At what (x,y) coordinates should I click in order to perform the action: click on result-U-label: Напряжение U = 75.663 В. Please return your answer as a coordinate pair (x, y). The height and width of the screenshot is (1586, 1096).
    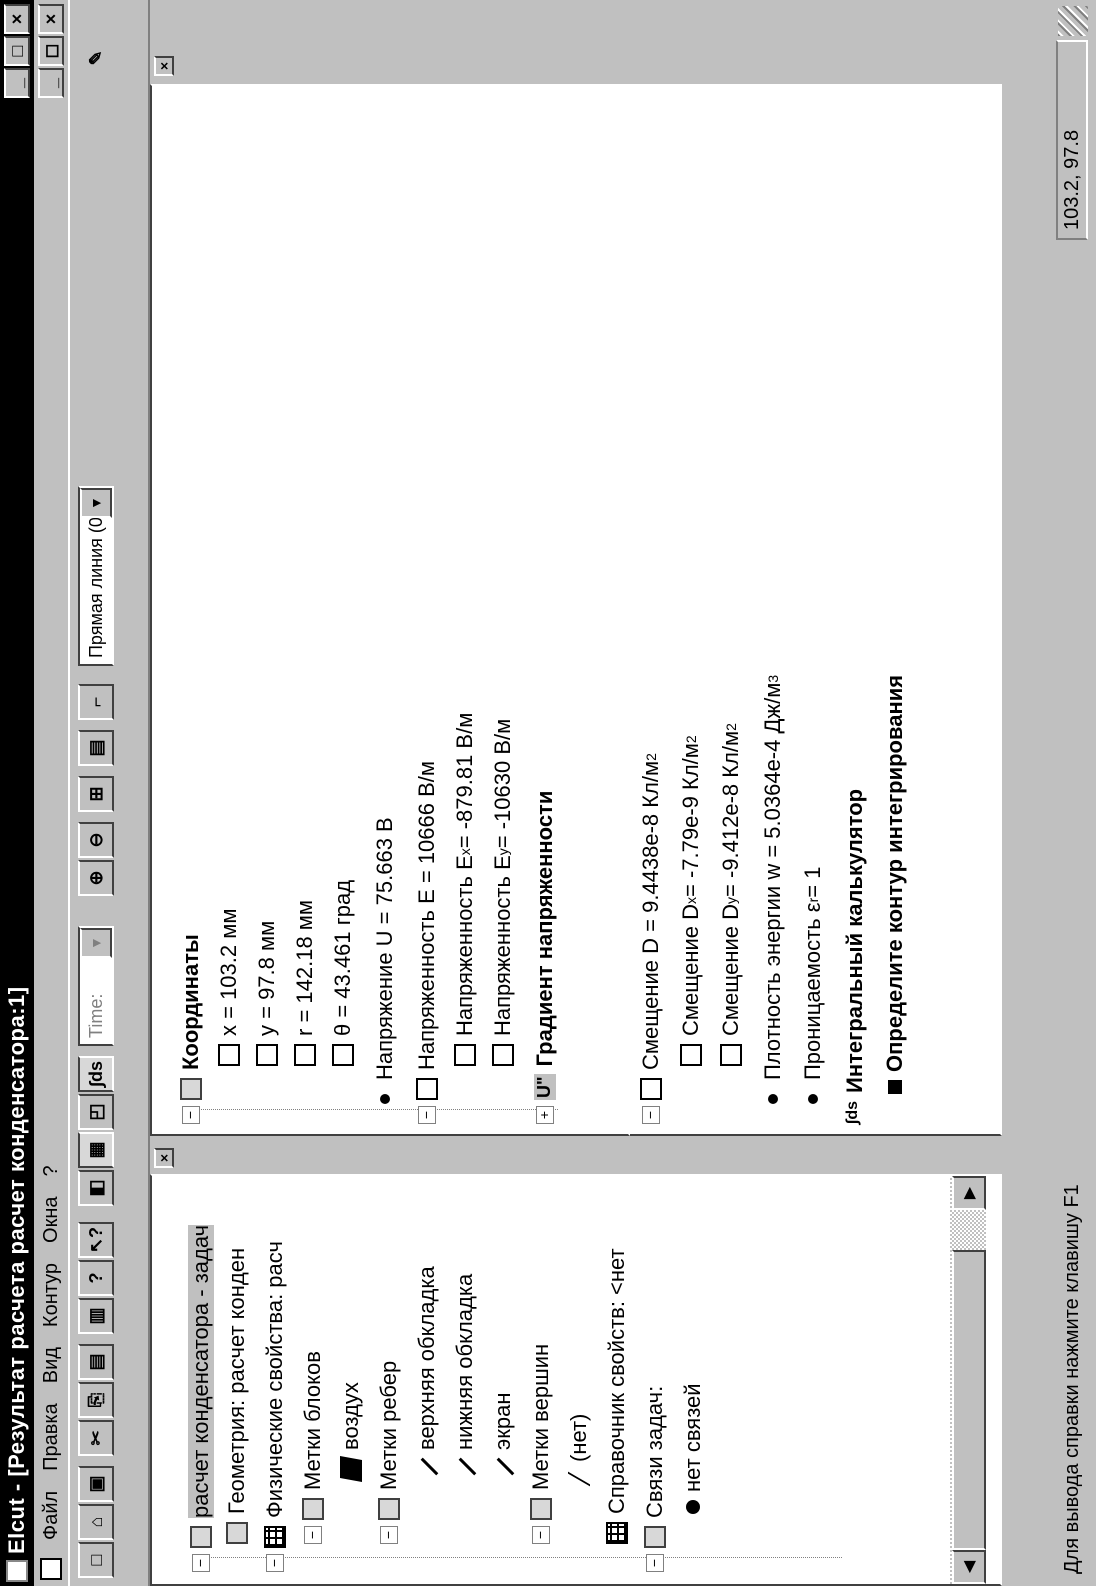
    Looking at the image, I should click on (384, 948).